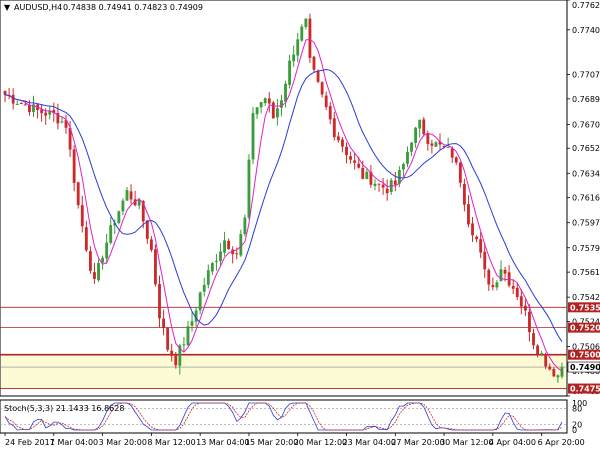 The width and height of the screenshot is (600, 450). Describe the element at coordinates (320, 442) in the screenshot. I see `time-tick-label: 20 Mar 12:00` at that location.